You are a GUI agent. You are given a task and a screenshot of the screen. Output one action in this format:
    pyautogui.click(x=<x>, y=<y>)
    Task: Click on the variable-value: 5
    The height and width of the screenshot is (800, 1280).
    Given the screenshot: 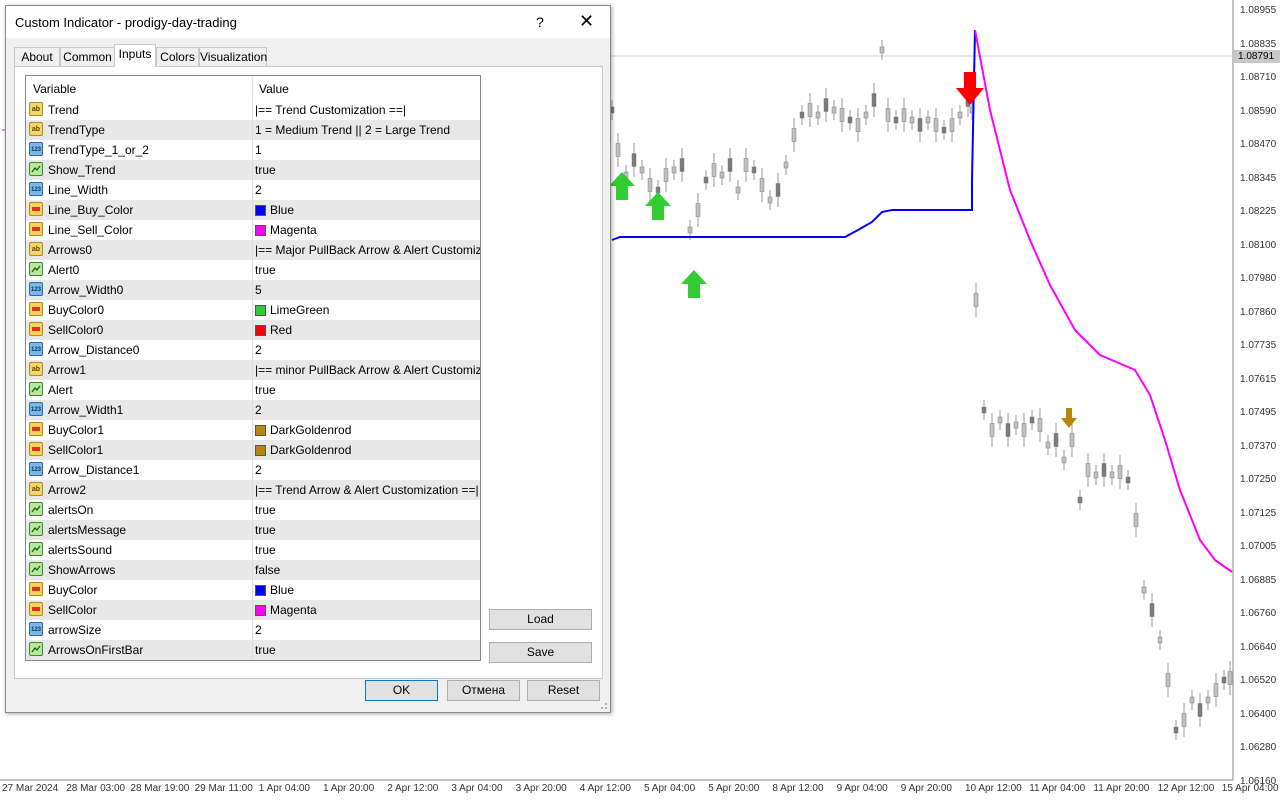 What is the action you would take?
    pyautogui.click(x=258, y=290)
    